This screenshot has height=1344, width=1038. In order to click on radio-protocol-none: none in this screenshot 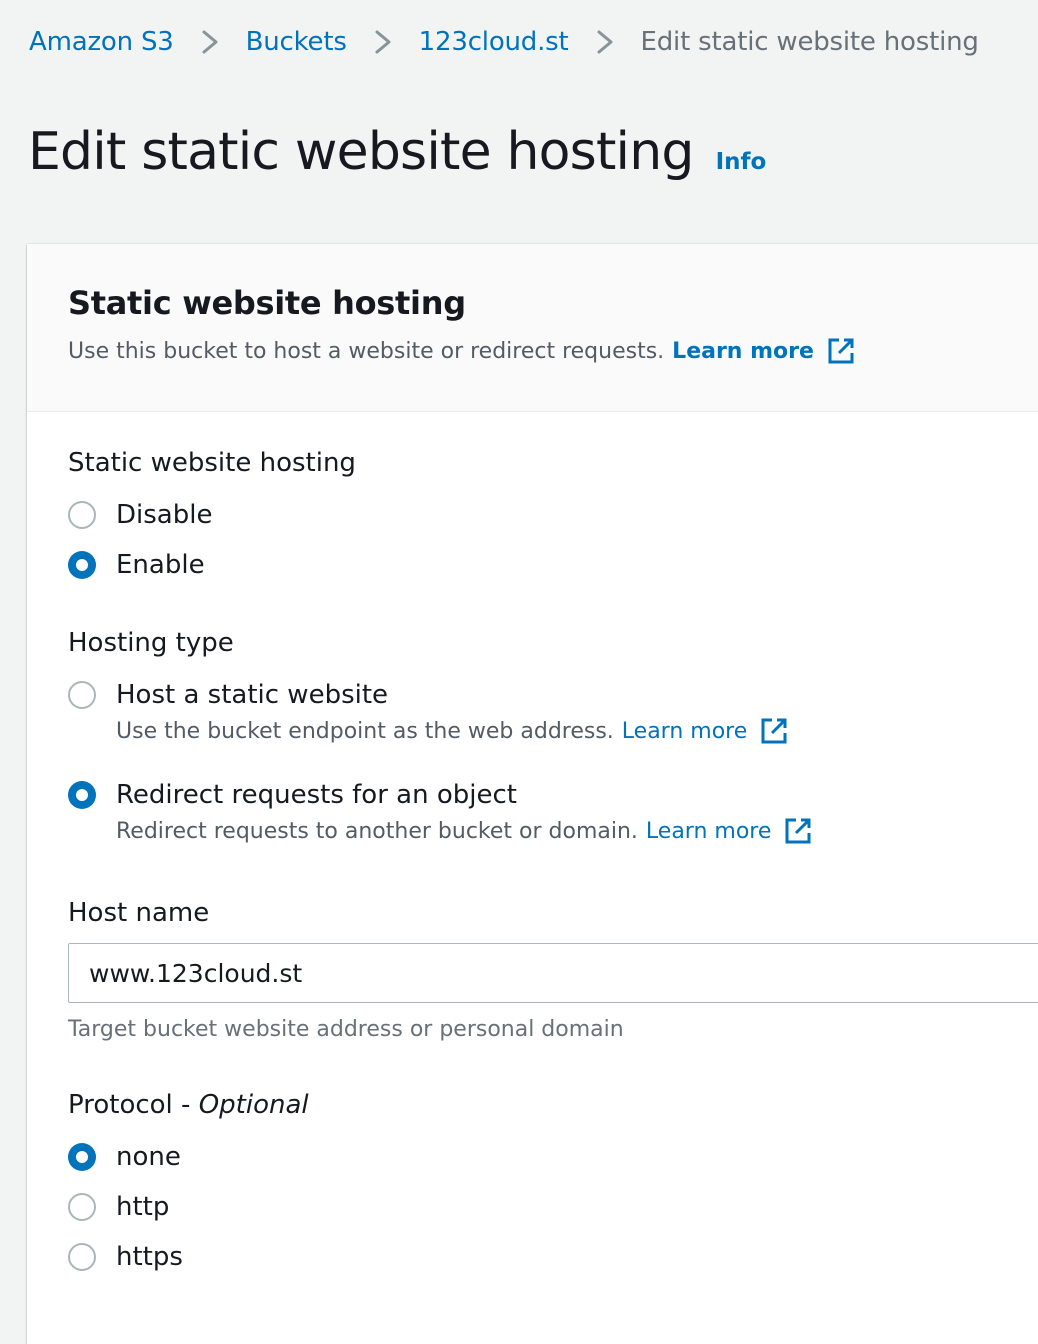, I will do `click(124, 1157)`.